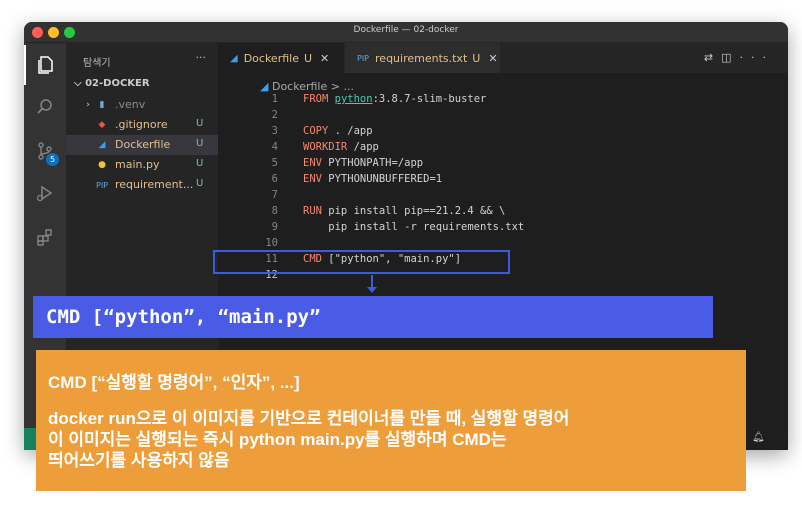 Image resolution: width=802 pixels, height=506 pixels. What do you see at coordinates (274, 99) in the screenshot?
I see `line-number: 1` at bounding box center [274, 99].